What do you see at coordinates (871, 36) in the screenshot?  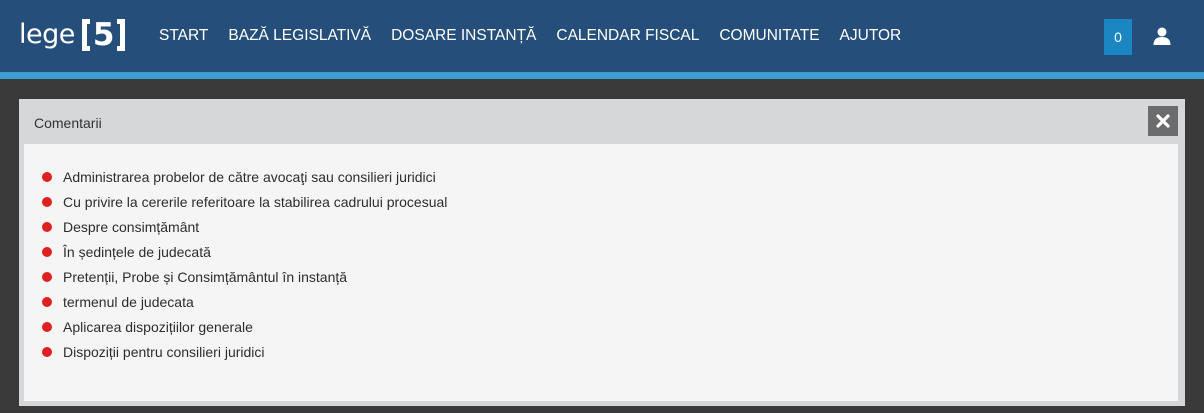 I see `nav-item-ajutor: AJUTOR` at bounding box center [871, 36].